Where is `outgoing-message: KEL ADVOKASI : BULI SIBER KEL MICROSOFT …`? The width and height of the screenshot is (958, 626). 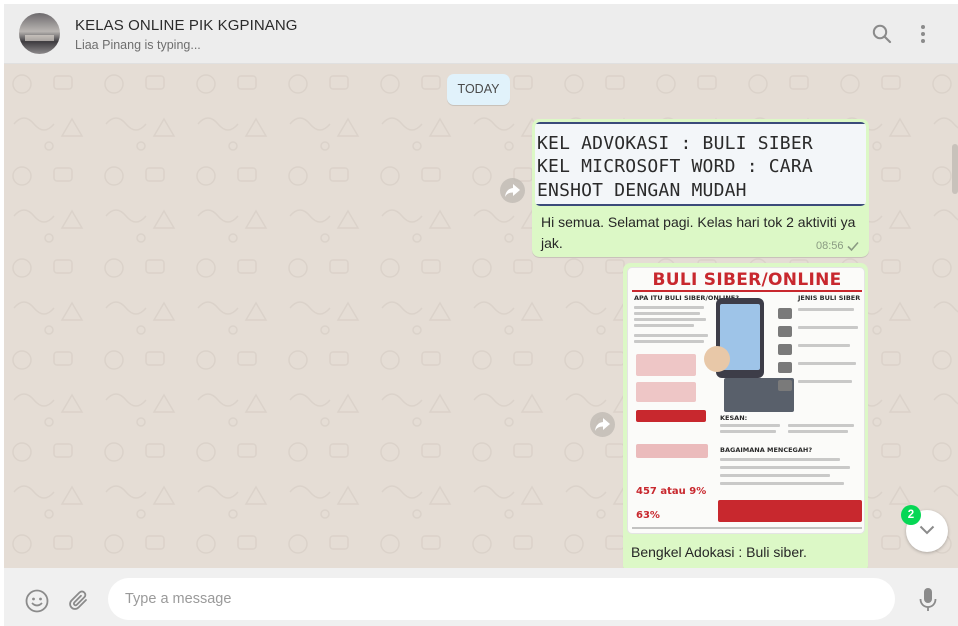 outgoing-message: KEL ADVOKASI : BULI SIBER KEL MICROSOFT … is located at coordinates (700, 188).